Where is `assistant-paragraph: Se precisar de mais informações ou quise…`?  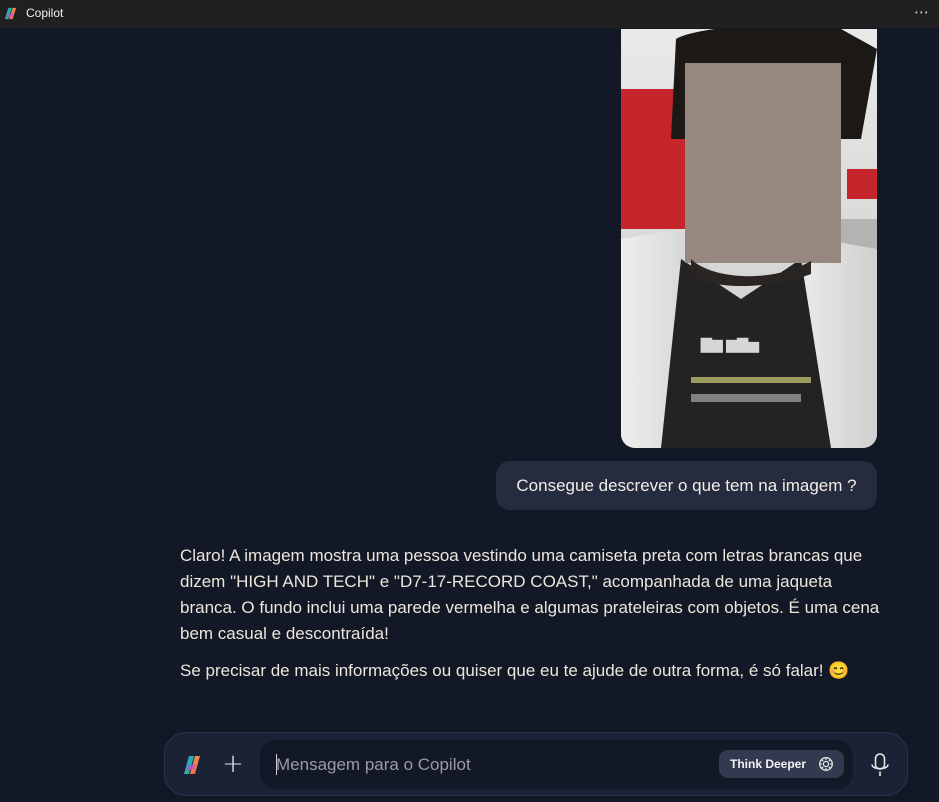
assistant-paragraph: Se precisar de mais informações ou quise… is located at coordinates (515, 670).